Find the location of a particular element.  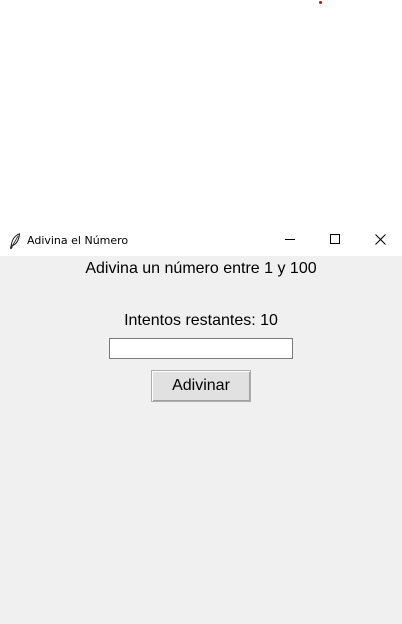

stray-red-dot is located at coordinates (320, 2).